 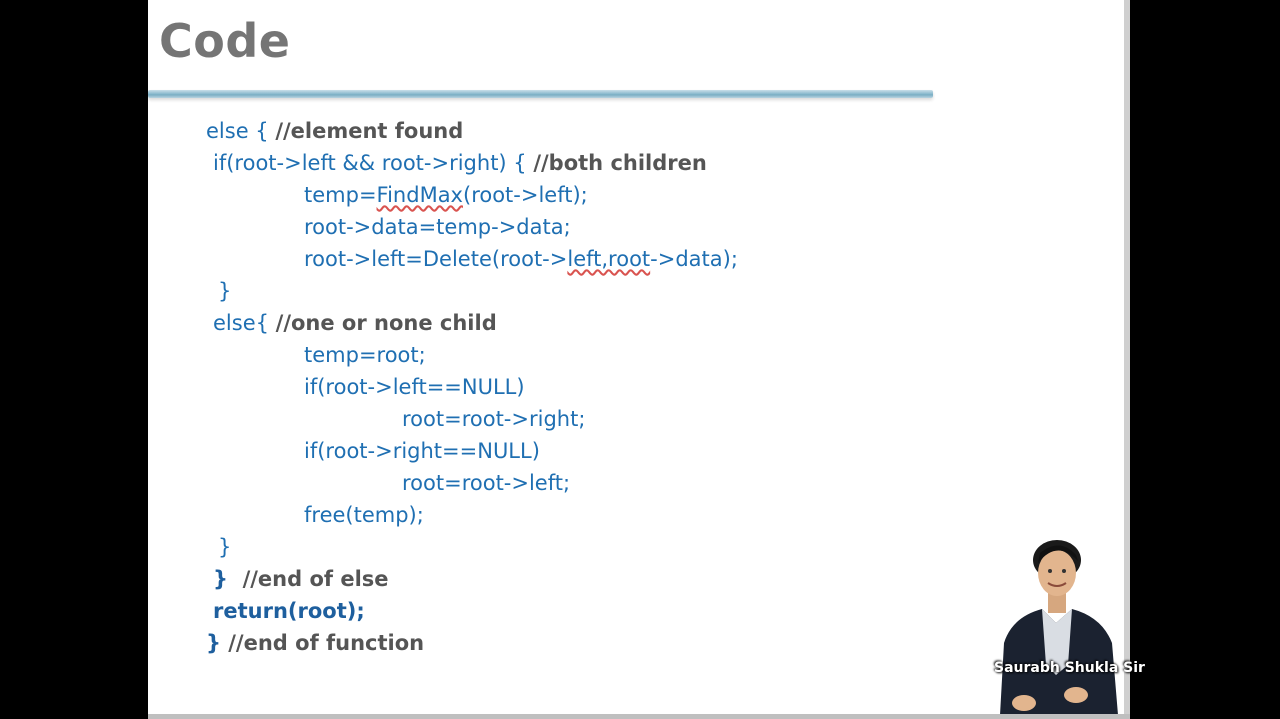 I want to click on code-line-3: temp=FindMax(root->left);, so click(x=446, y=195).